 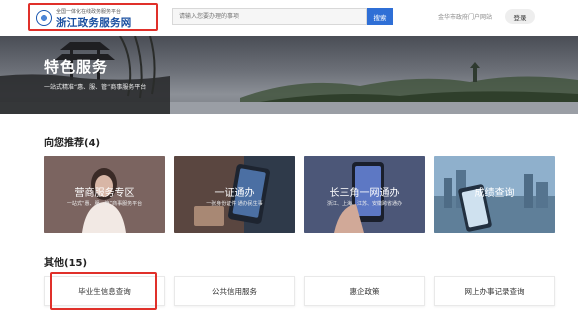 What do you see at coordinates (380, 16) in the screenshot?
I see `search-button: 搜索` at bounding box center [380, 16].